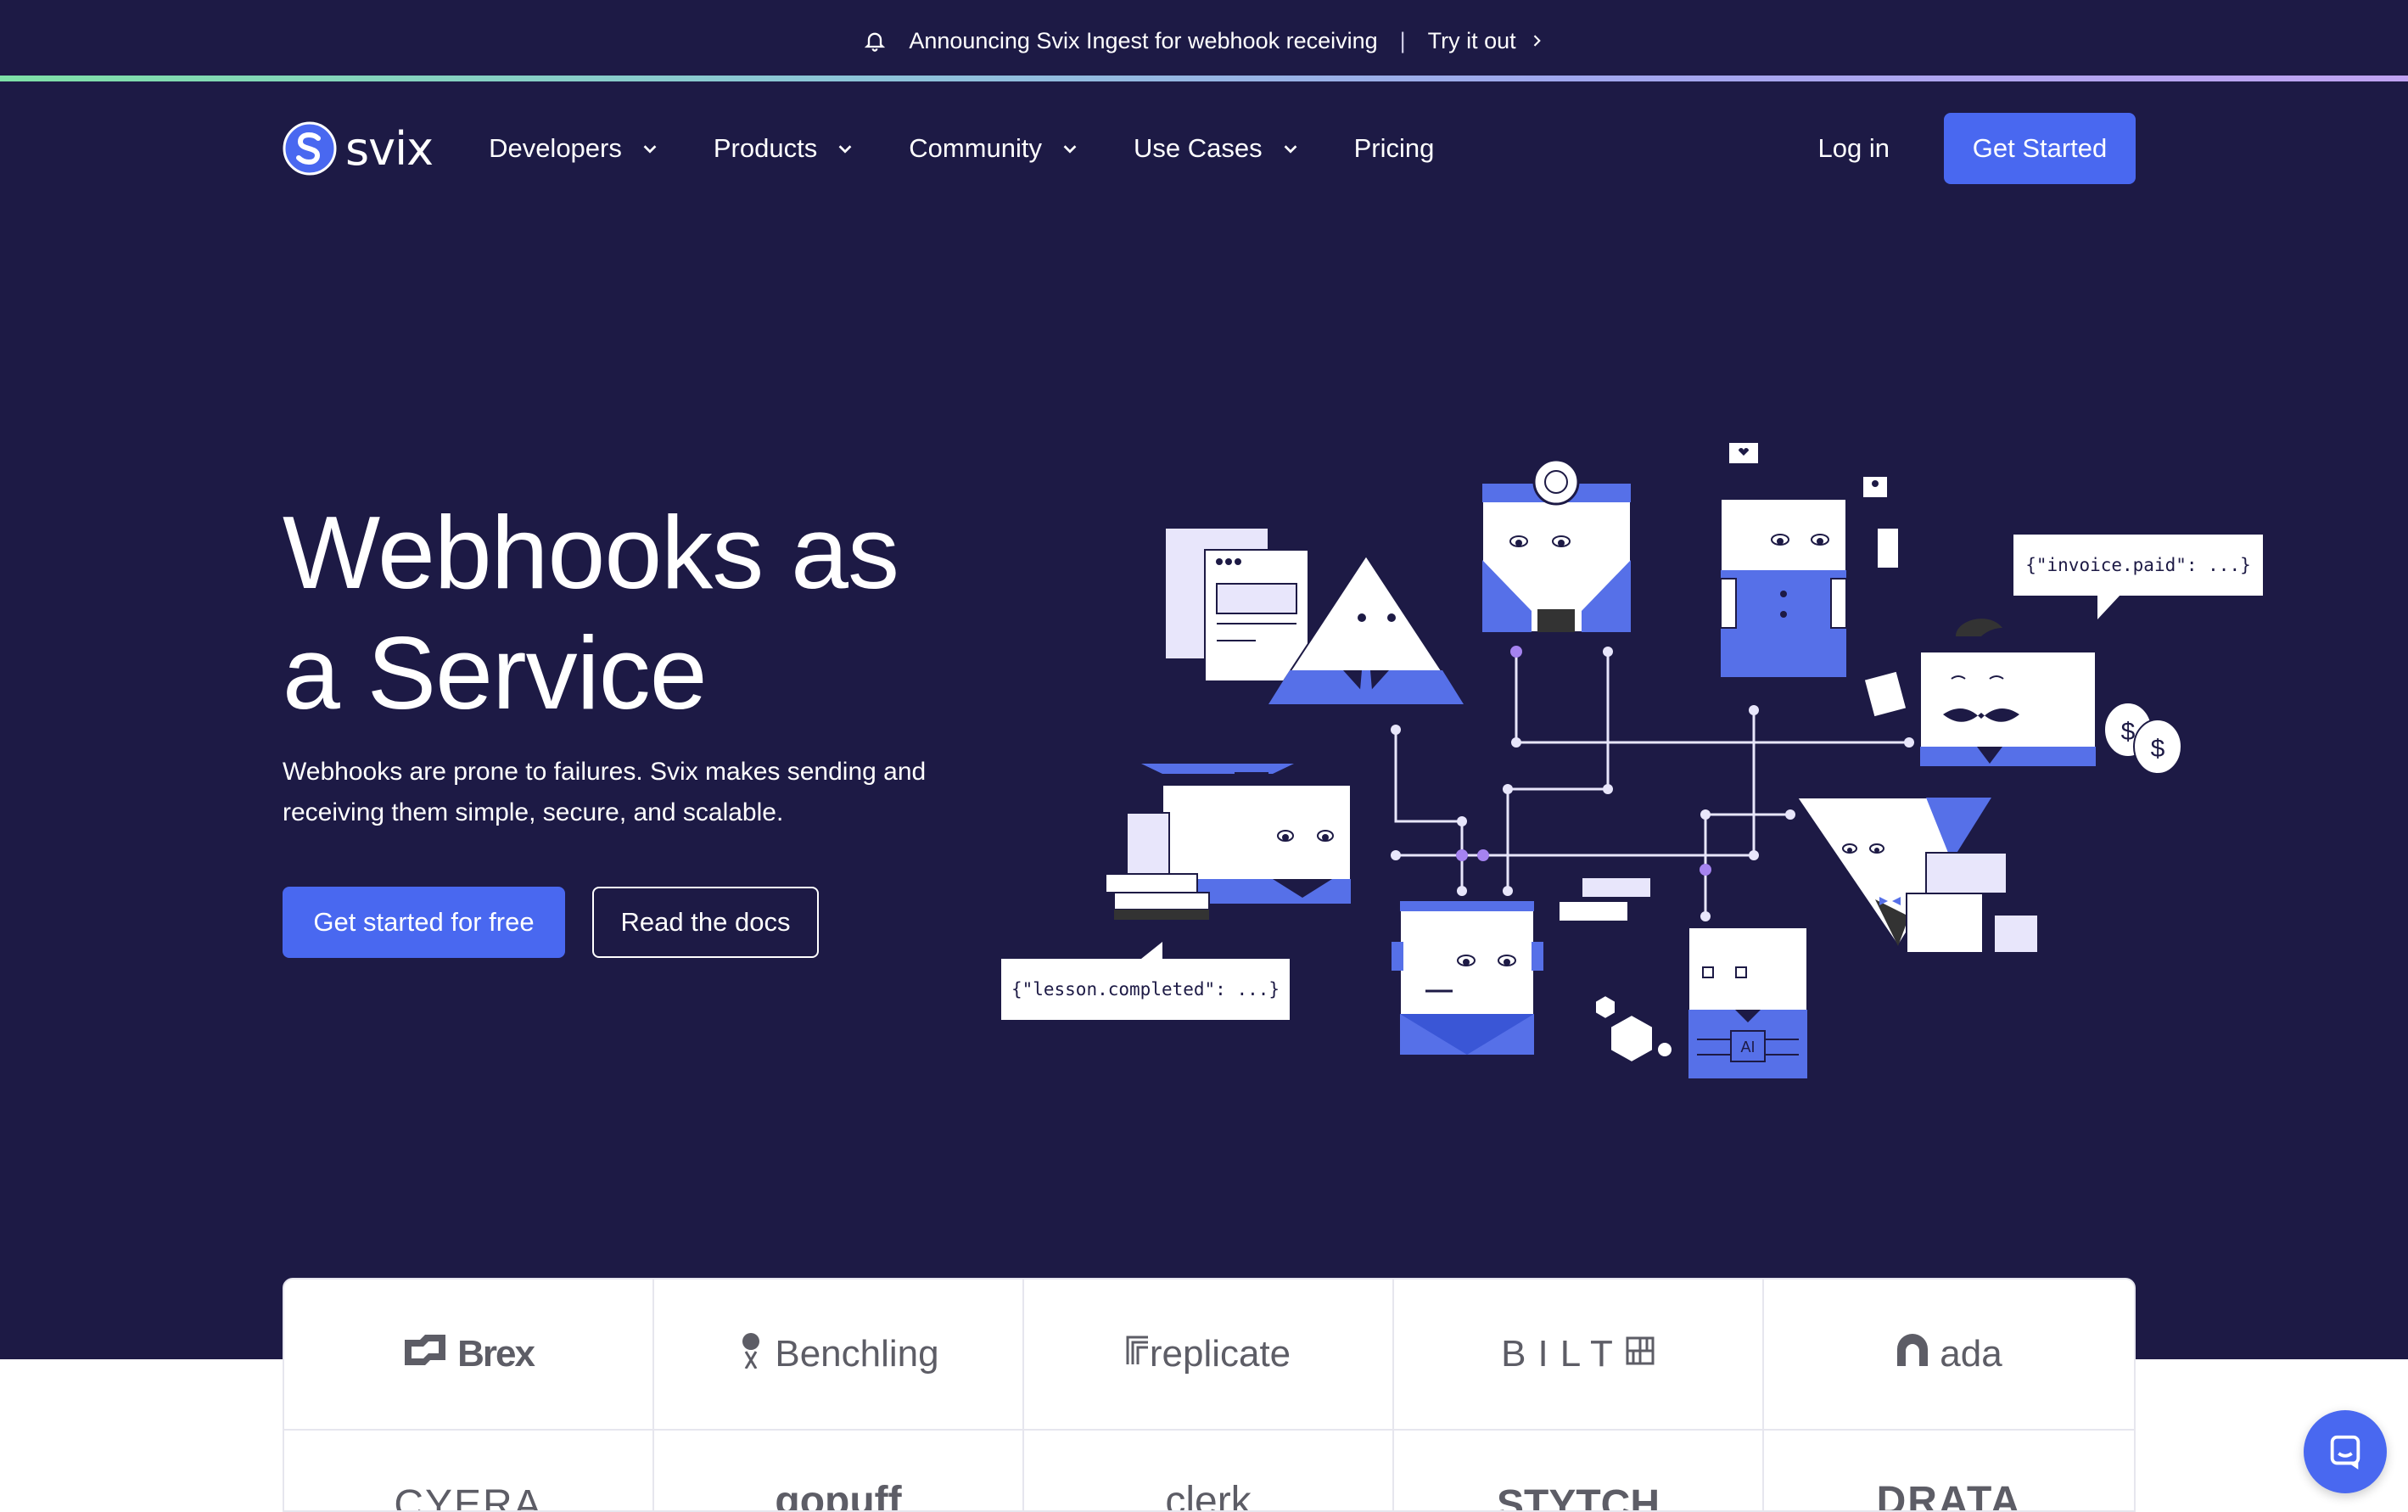 This screenshot has height=1512, width=2408. Describe the element at coordinates (1557, 545) in the screenshot. I see `doctor-character` at that location.